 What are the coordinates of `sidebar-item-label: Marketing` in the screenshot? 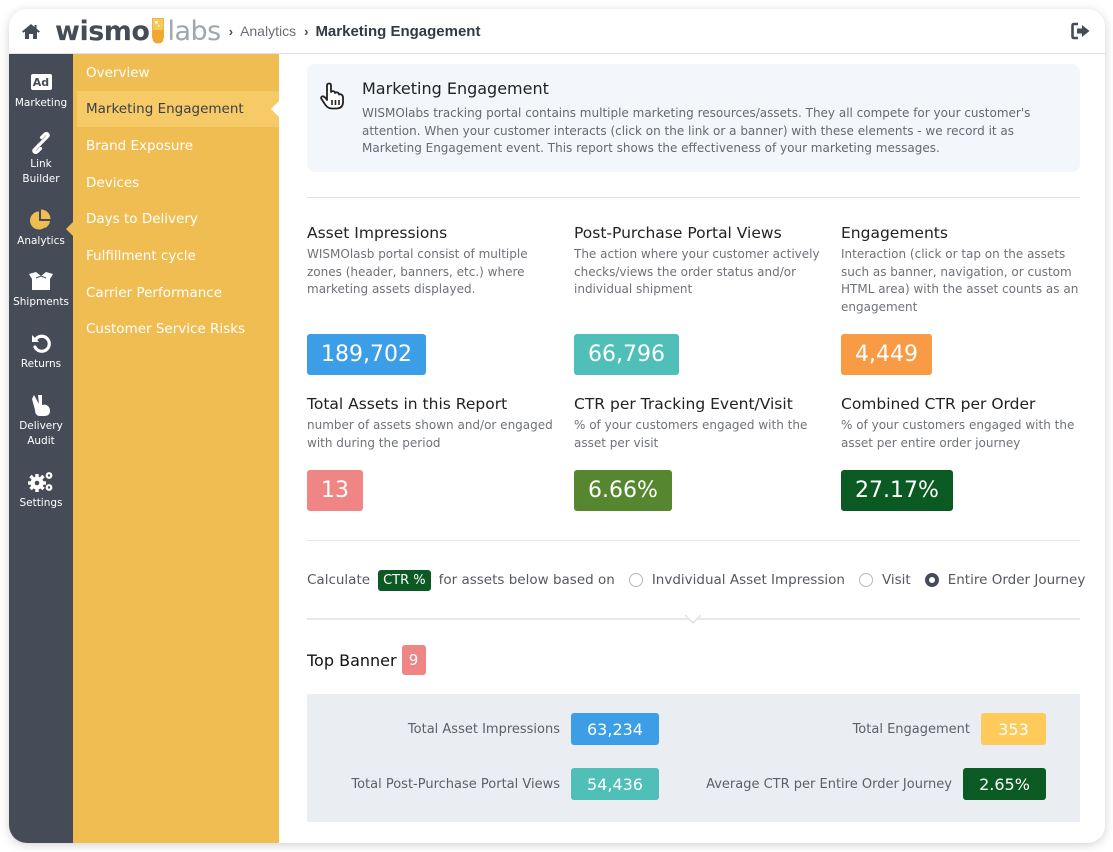 It's located at (41, 103).